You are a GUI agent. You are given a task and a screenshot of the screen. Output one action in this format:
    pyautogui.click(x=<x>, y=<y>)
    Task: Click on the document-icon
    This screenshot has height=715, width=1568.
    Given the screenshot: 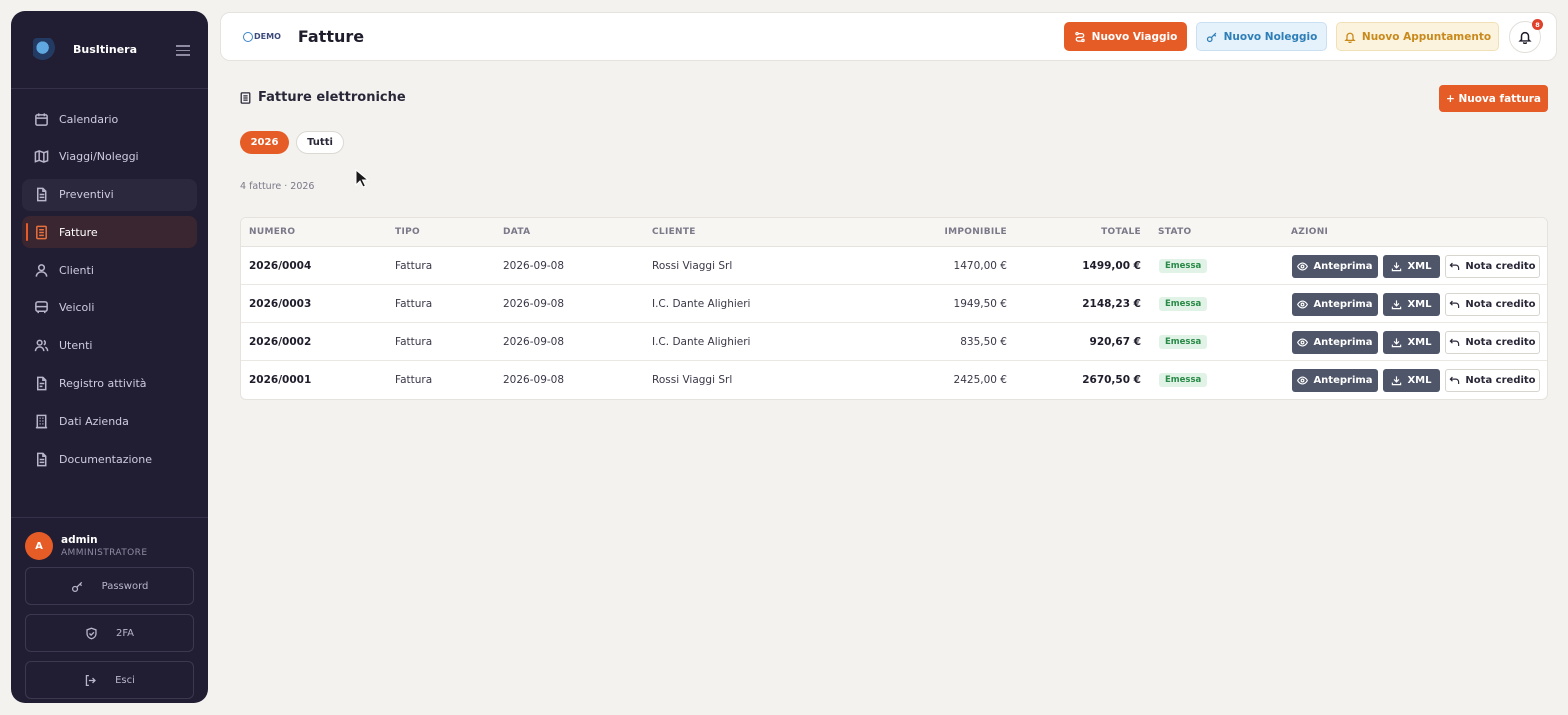 What is the action you would take?
    pyautogui.click(x=41, y=195)
    